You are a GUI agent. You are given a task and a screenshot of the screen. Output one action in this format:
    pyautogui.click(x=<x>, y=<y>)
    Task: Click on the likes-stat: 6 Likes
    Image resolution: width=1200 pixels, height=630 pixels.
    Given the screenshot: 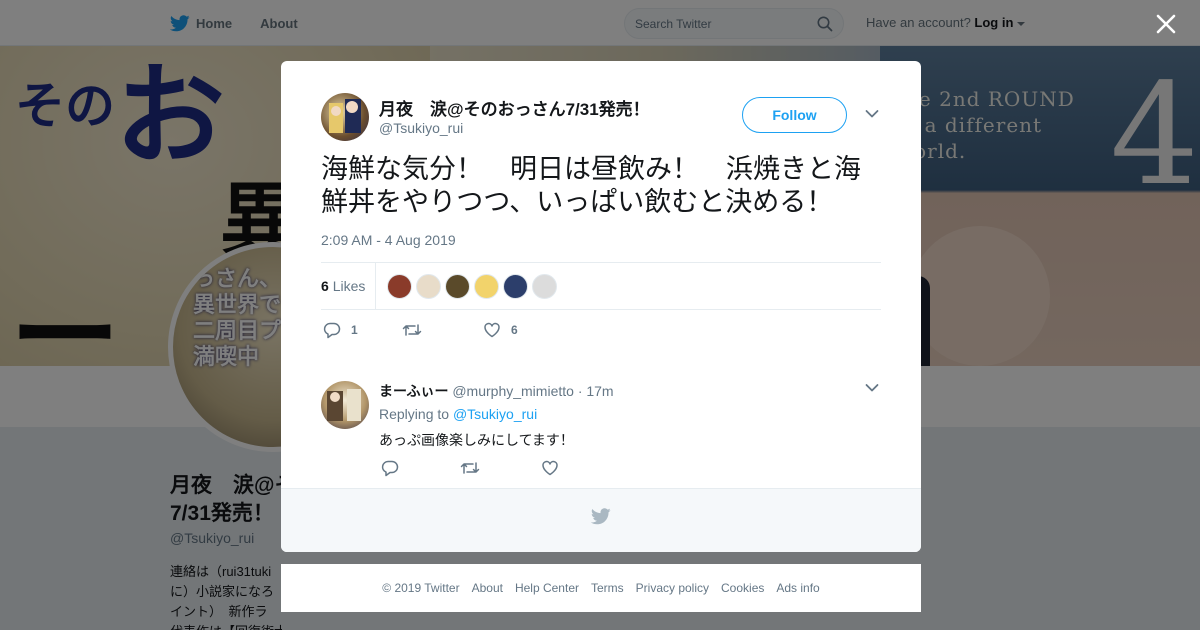 What is the action you would take?
    pyautogui.click(x=343, y=286)
    